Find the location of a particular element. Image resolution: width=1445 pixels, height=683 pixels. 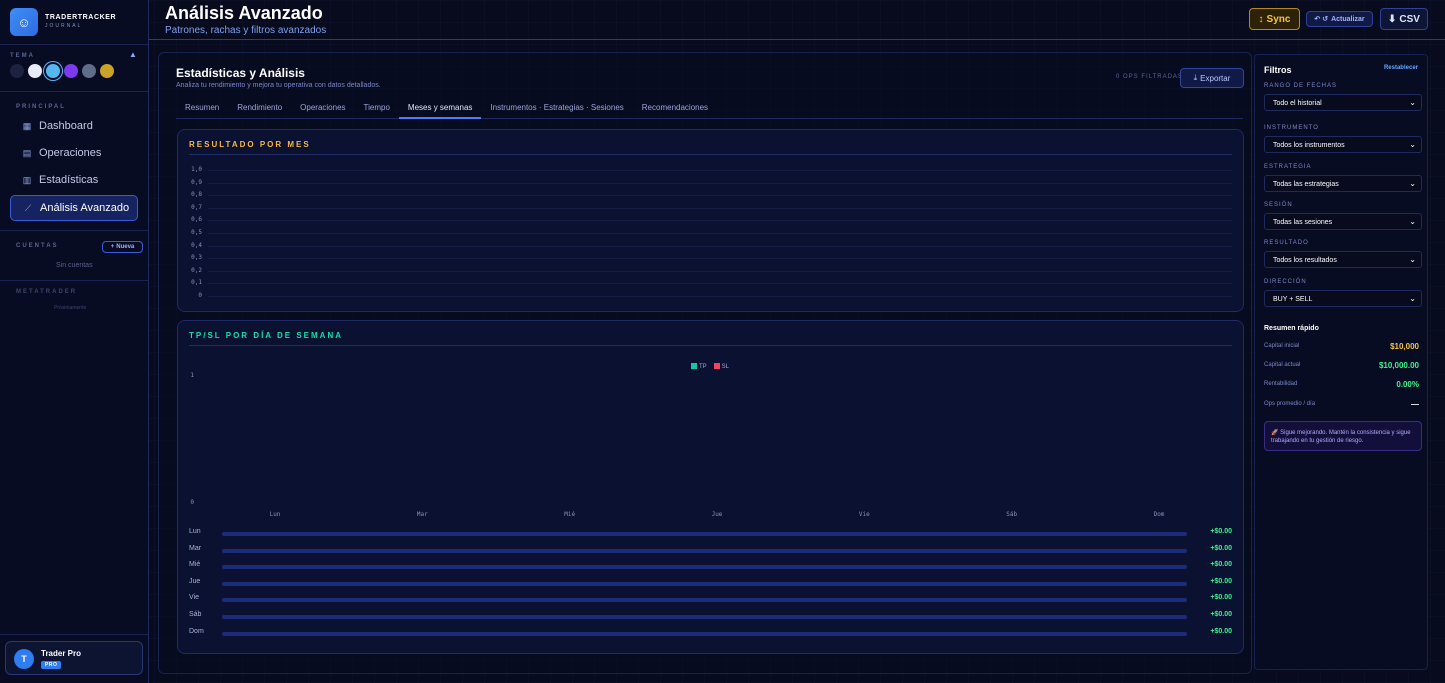

x-tick-label: Mié is located at coordinates (570, 514).